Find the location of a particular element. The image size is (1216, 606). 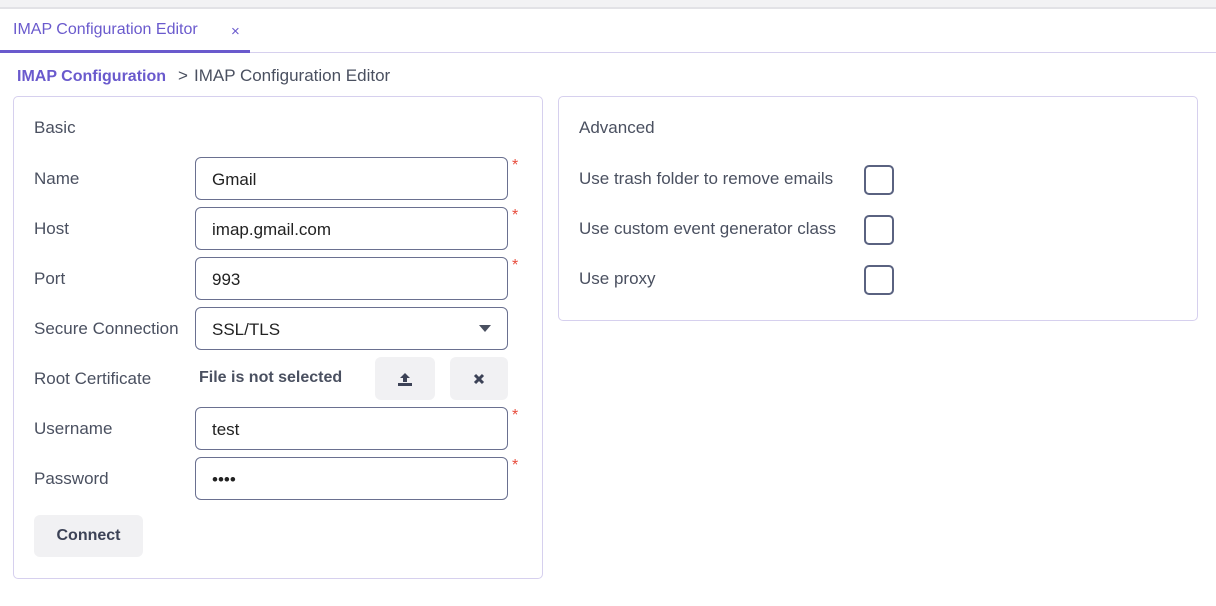

use-trash-folder-label: Use trash folder to remove emails is located at coordinates (706, 178).